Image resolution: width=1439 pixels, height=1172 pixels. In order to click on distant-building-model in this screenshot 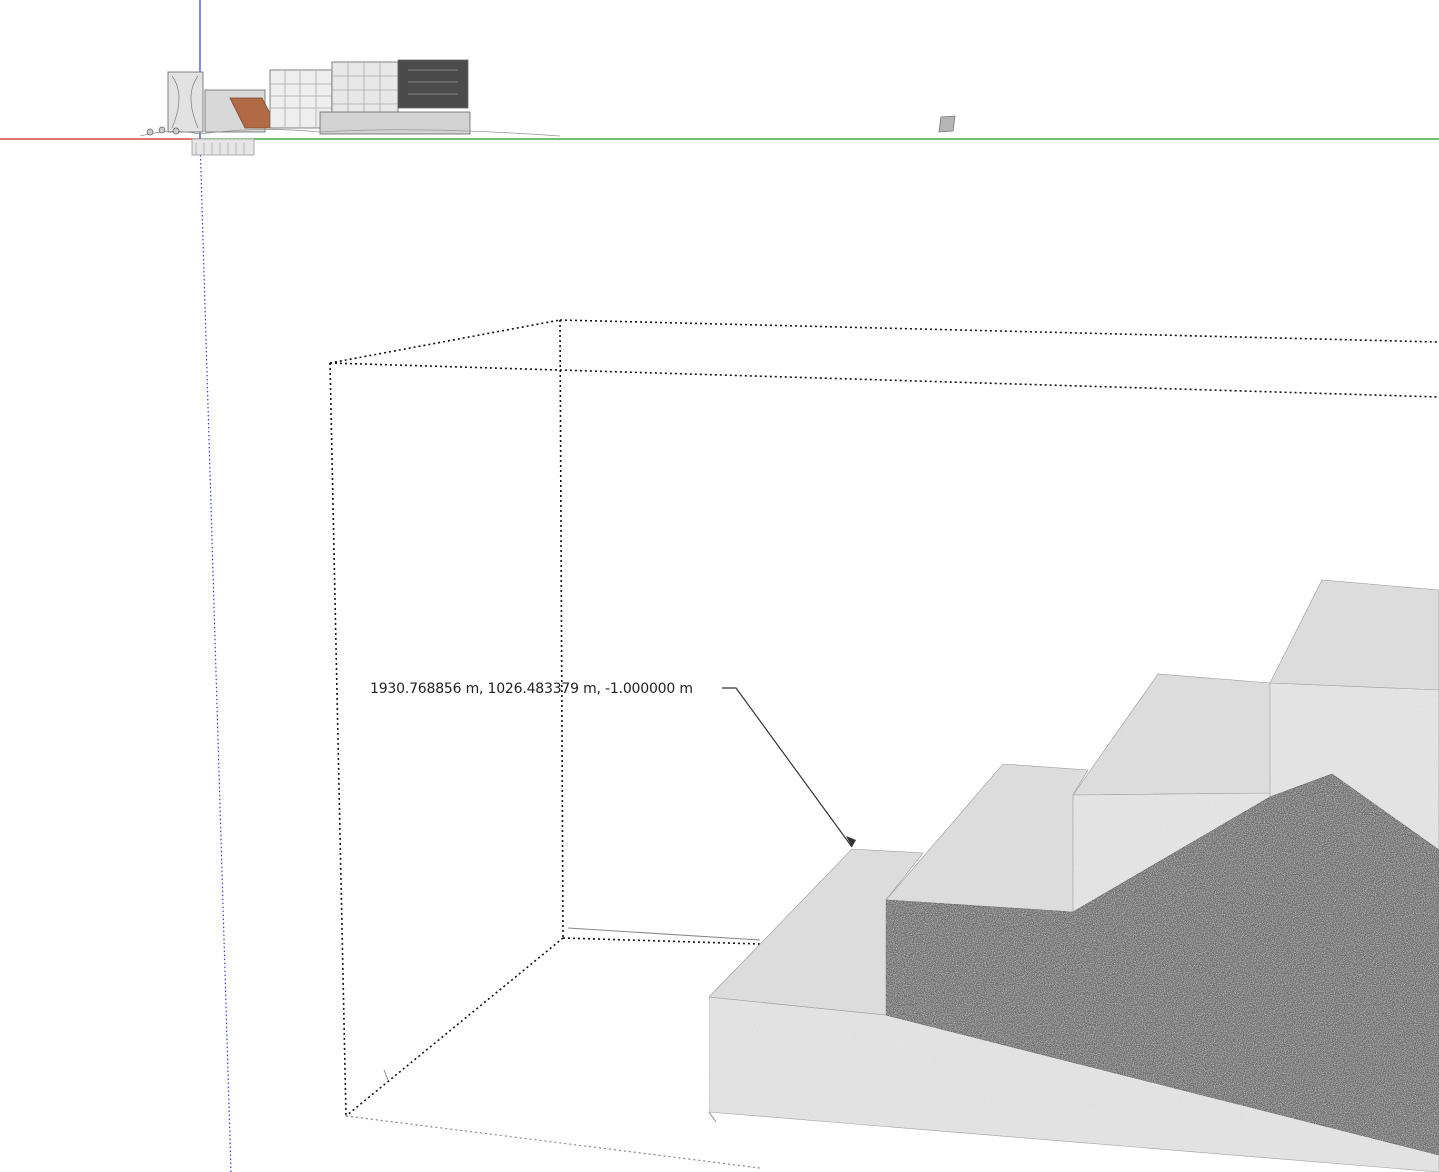, I will do `click(350, 107)`.